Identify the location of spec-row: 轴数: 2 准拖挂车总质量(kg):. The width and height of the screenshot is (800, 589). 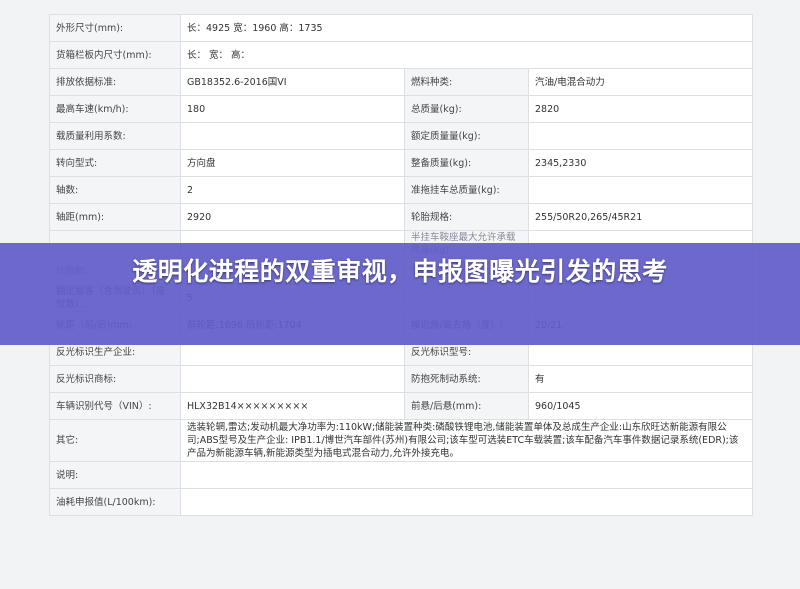
(401, 190).